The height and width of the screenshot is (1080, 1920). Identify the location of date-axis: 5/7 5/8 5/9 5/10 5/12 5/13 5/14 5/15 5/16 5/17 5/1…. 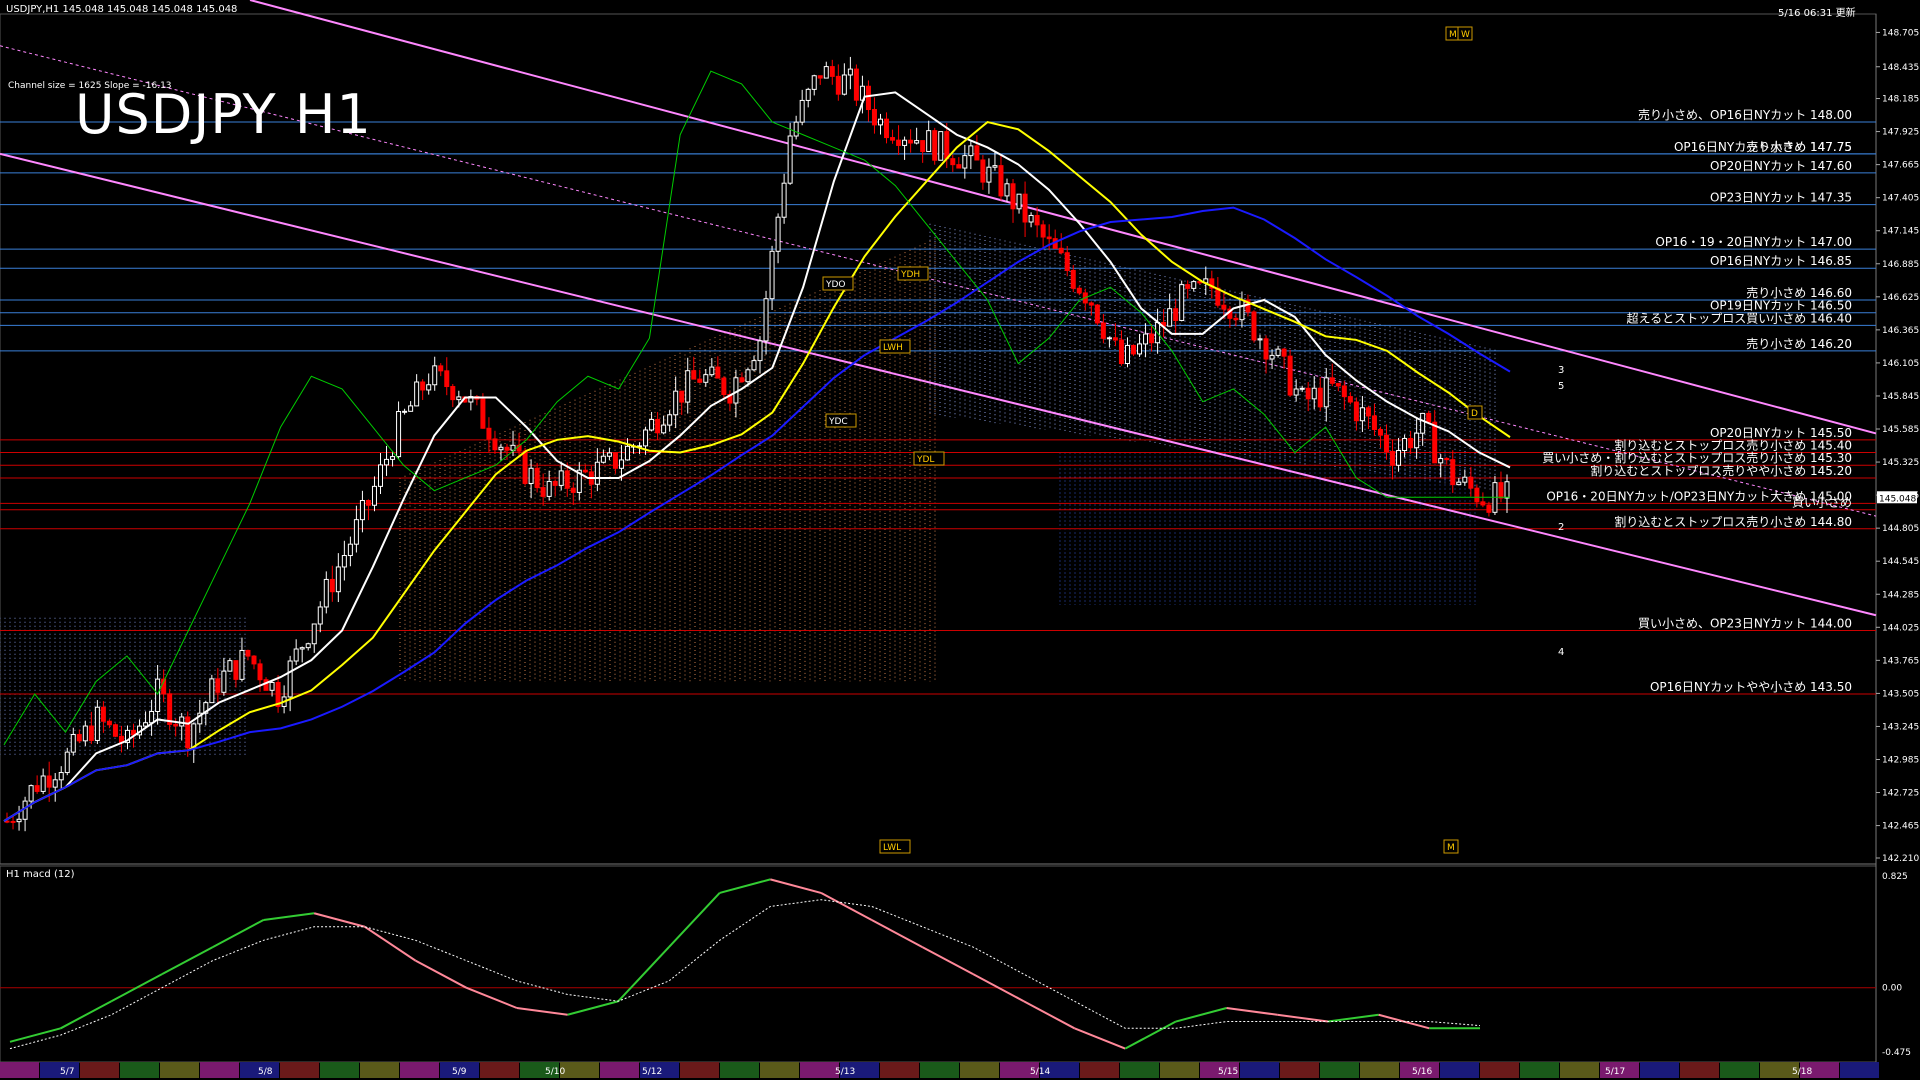
(939, 1070).